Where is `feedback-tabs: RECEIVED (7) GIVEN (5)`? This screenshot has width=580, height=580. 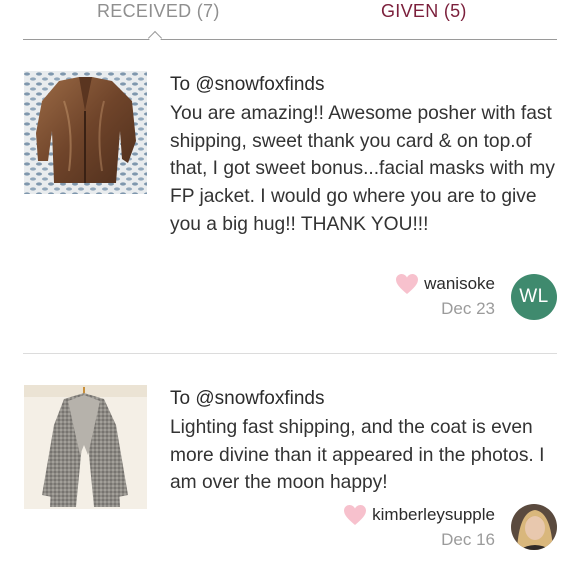 feedback-tabs: RECEIVED (7) GIVEN (5) is located at coordinates (290, 23).